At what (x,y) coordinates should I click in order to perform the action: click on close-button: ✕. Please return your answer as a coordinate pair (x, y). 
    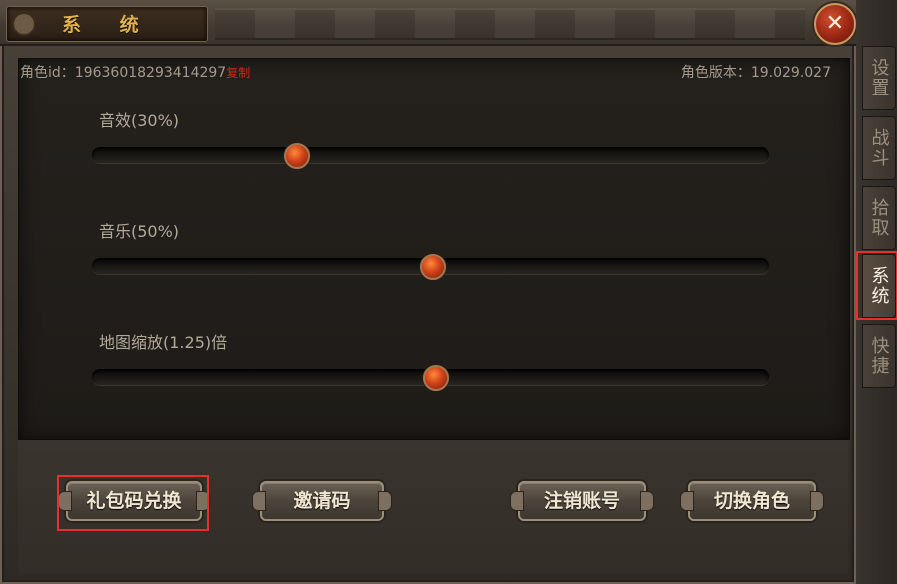
    Looking at the image, I should click on (835, 24).